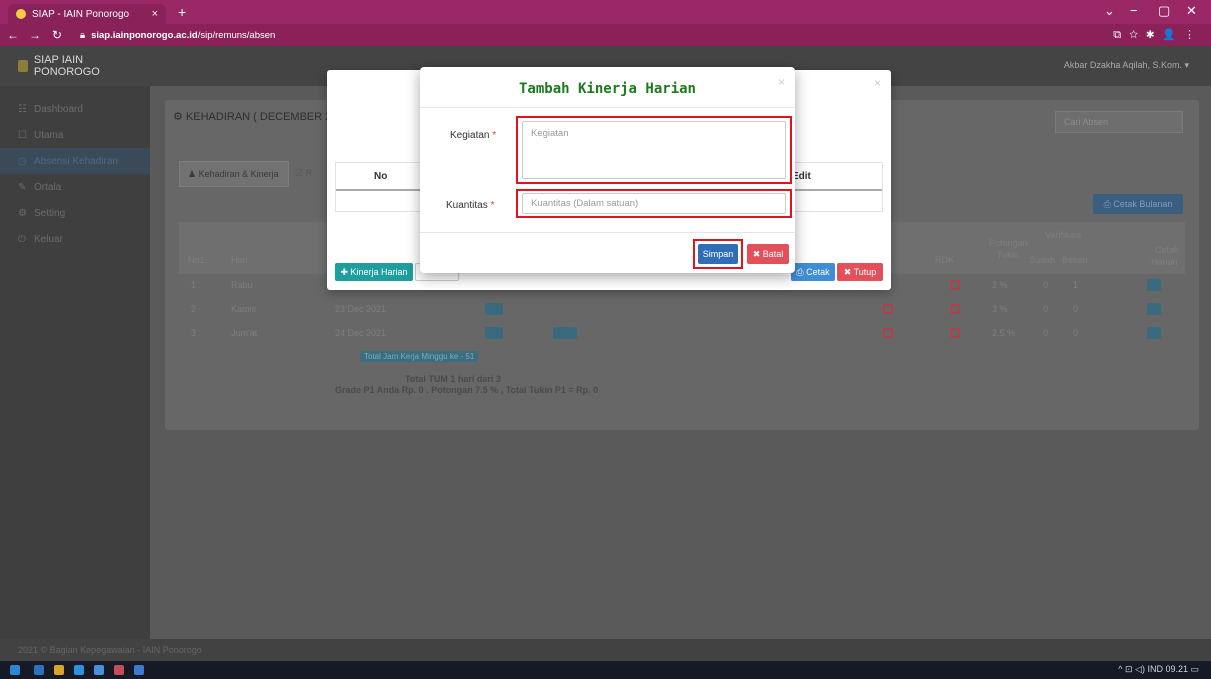 Image resolution: width=1211 pixels, height=679 pixels. Describe the element at coordinates (83, 35) in the screenshot. I see `lock-icon: 🔒︎` at that location.